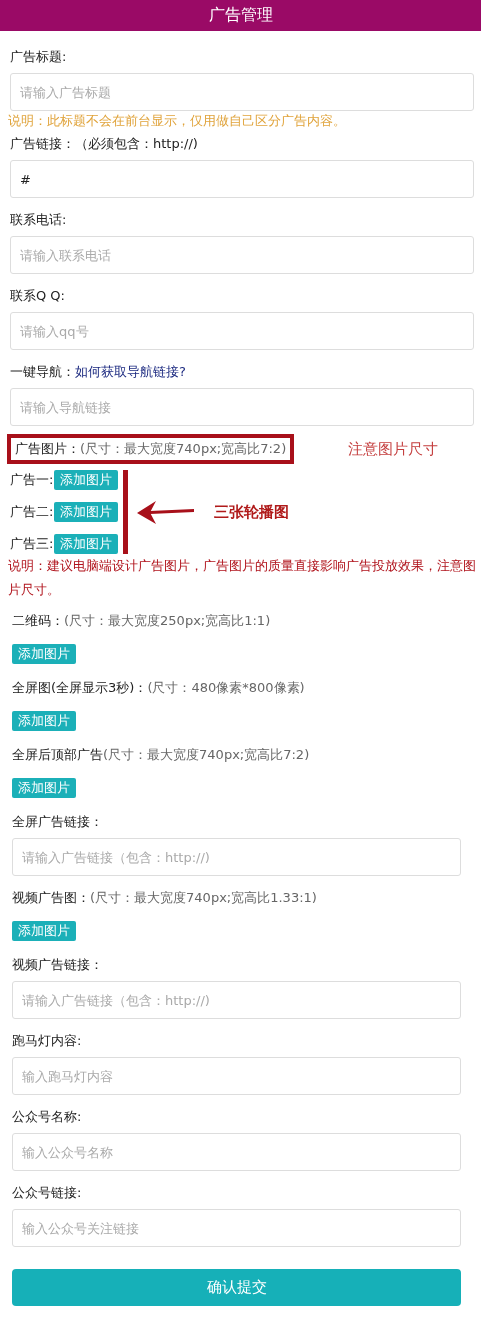  What do you see at coordinates (203, 898) in the screenshot?
I see `size-hint: (尺寸：最大宽度740px;宽高比1.33:1)` at bounding box center [203, 898].